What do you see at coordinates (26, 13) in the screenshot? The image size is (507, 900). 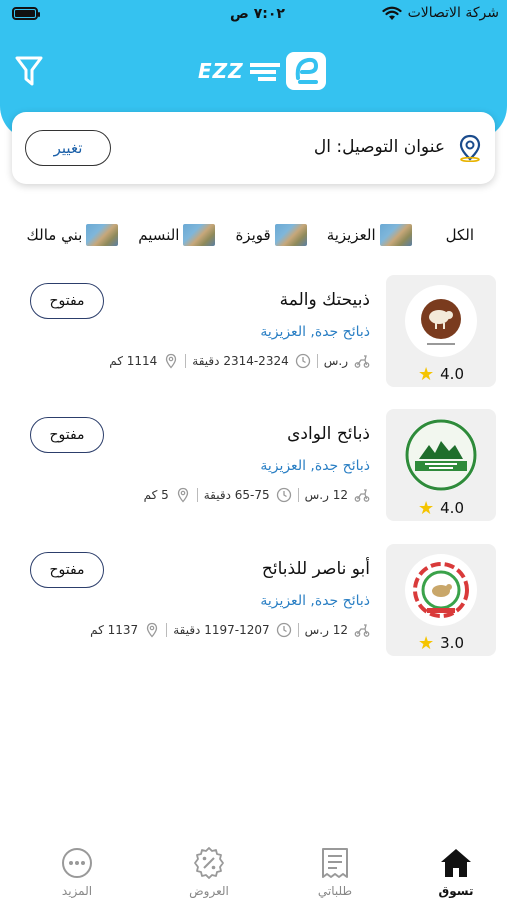 I see `battery-icon` at bounding box center [26, 13].